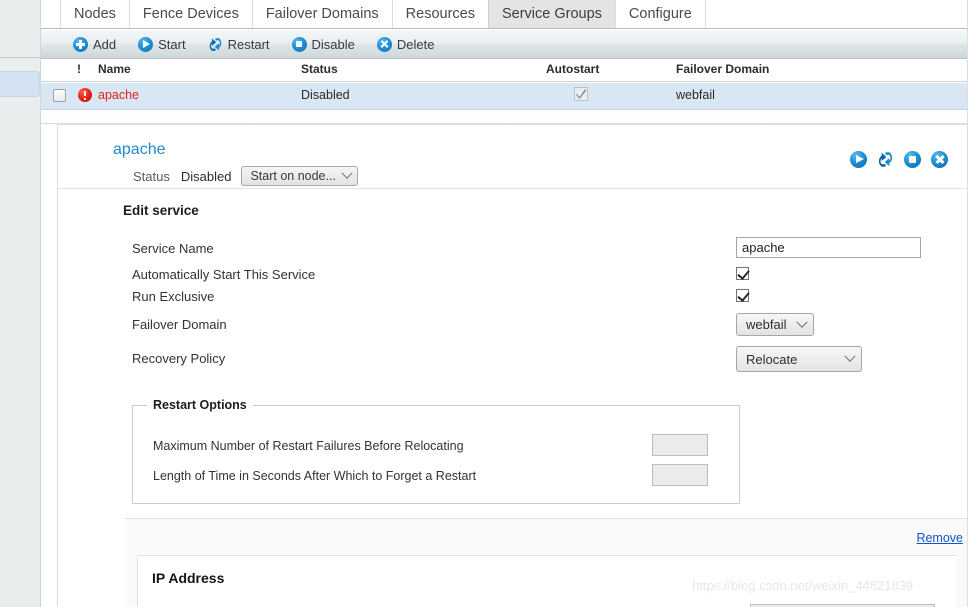  Describe the element at coordinates (742, 273) in the screenshot. I see `auto-start-checkbox` at that location.